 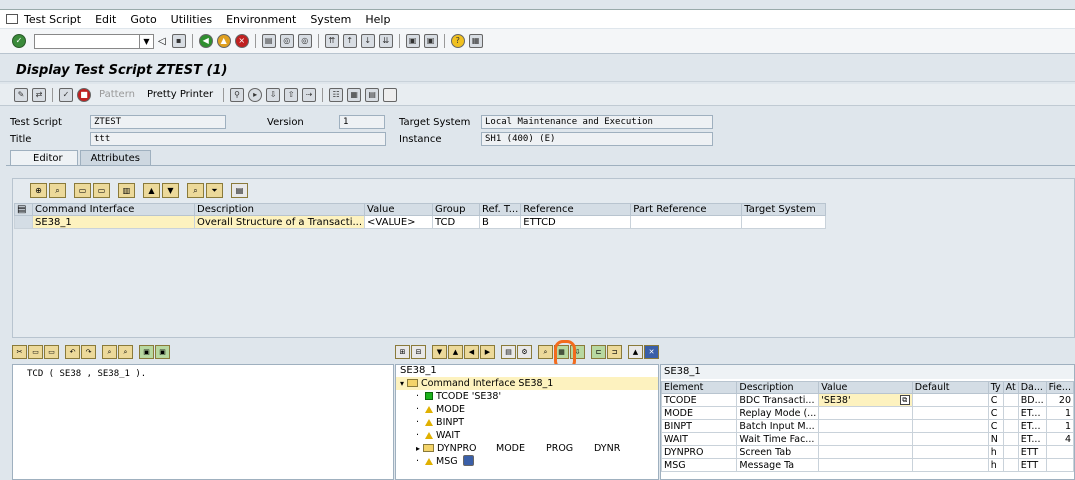 What do you see at coordinates (354, 94) in the screenshot?
I see `table-icon: ▦` at bounding box center [354, 94].